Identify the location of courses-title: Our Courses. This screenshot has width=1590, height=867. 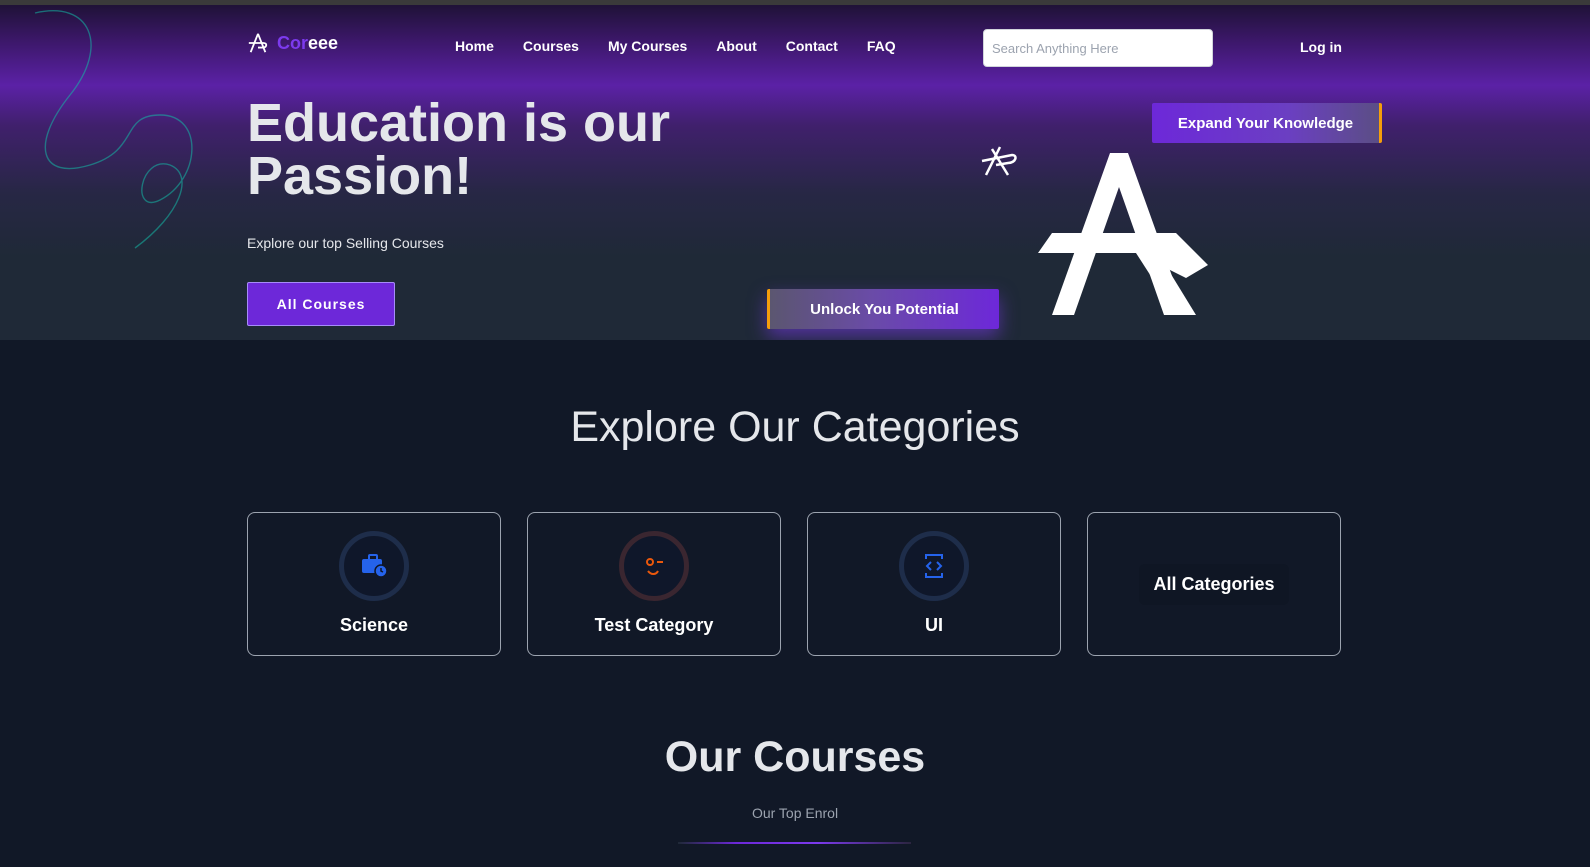
(795, 757).